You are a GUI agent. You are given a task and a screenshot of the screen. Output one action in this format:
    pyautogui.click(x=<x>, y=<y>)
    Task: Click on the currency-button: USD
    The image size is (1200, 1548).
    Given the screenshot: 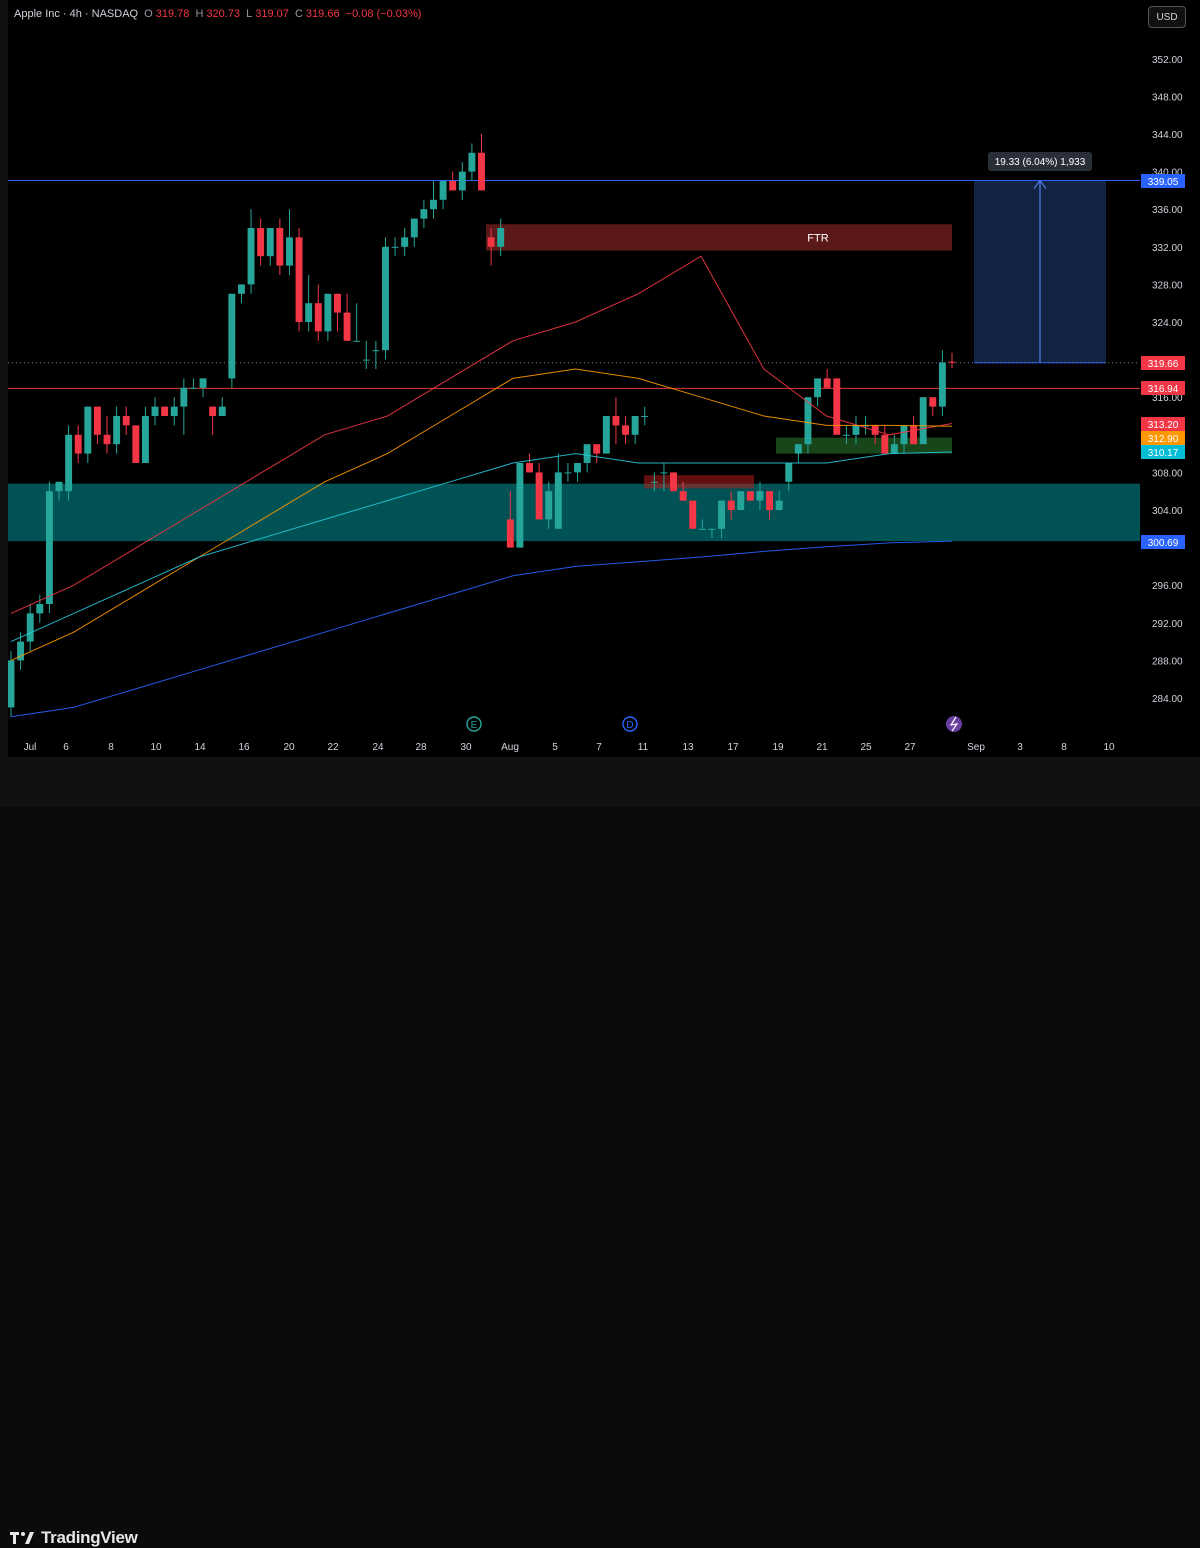 What is the action you would take?
    pyautogui.click(x=1167, y=17)
    